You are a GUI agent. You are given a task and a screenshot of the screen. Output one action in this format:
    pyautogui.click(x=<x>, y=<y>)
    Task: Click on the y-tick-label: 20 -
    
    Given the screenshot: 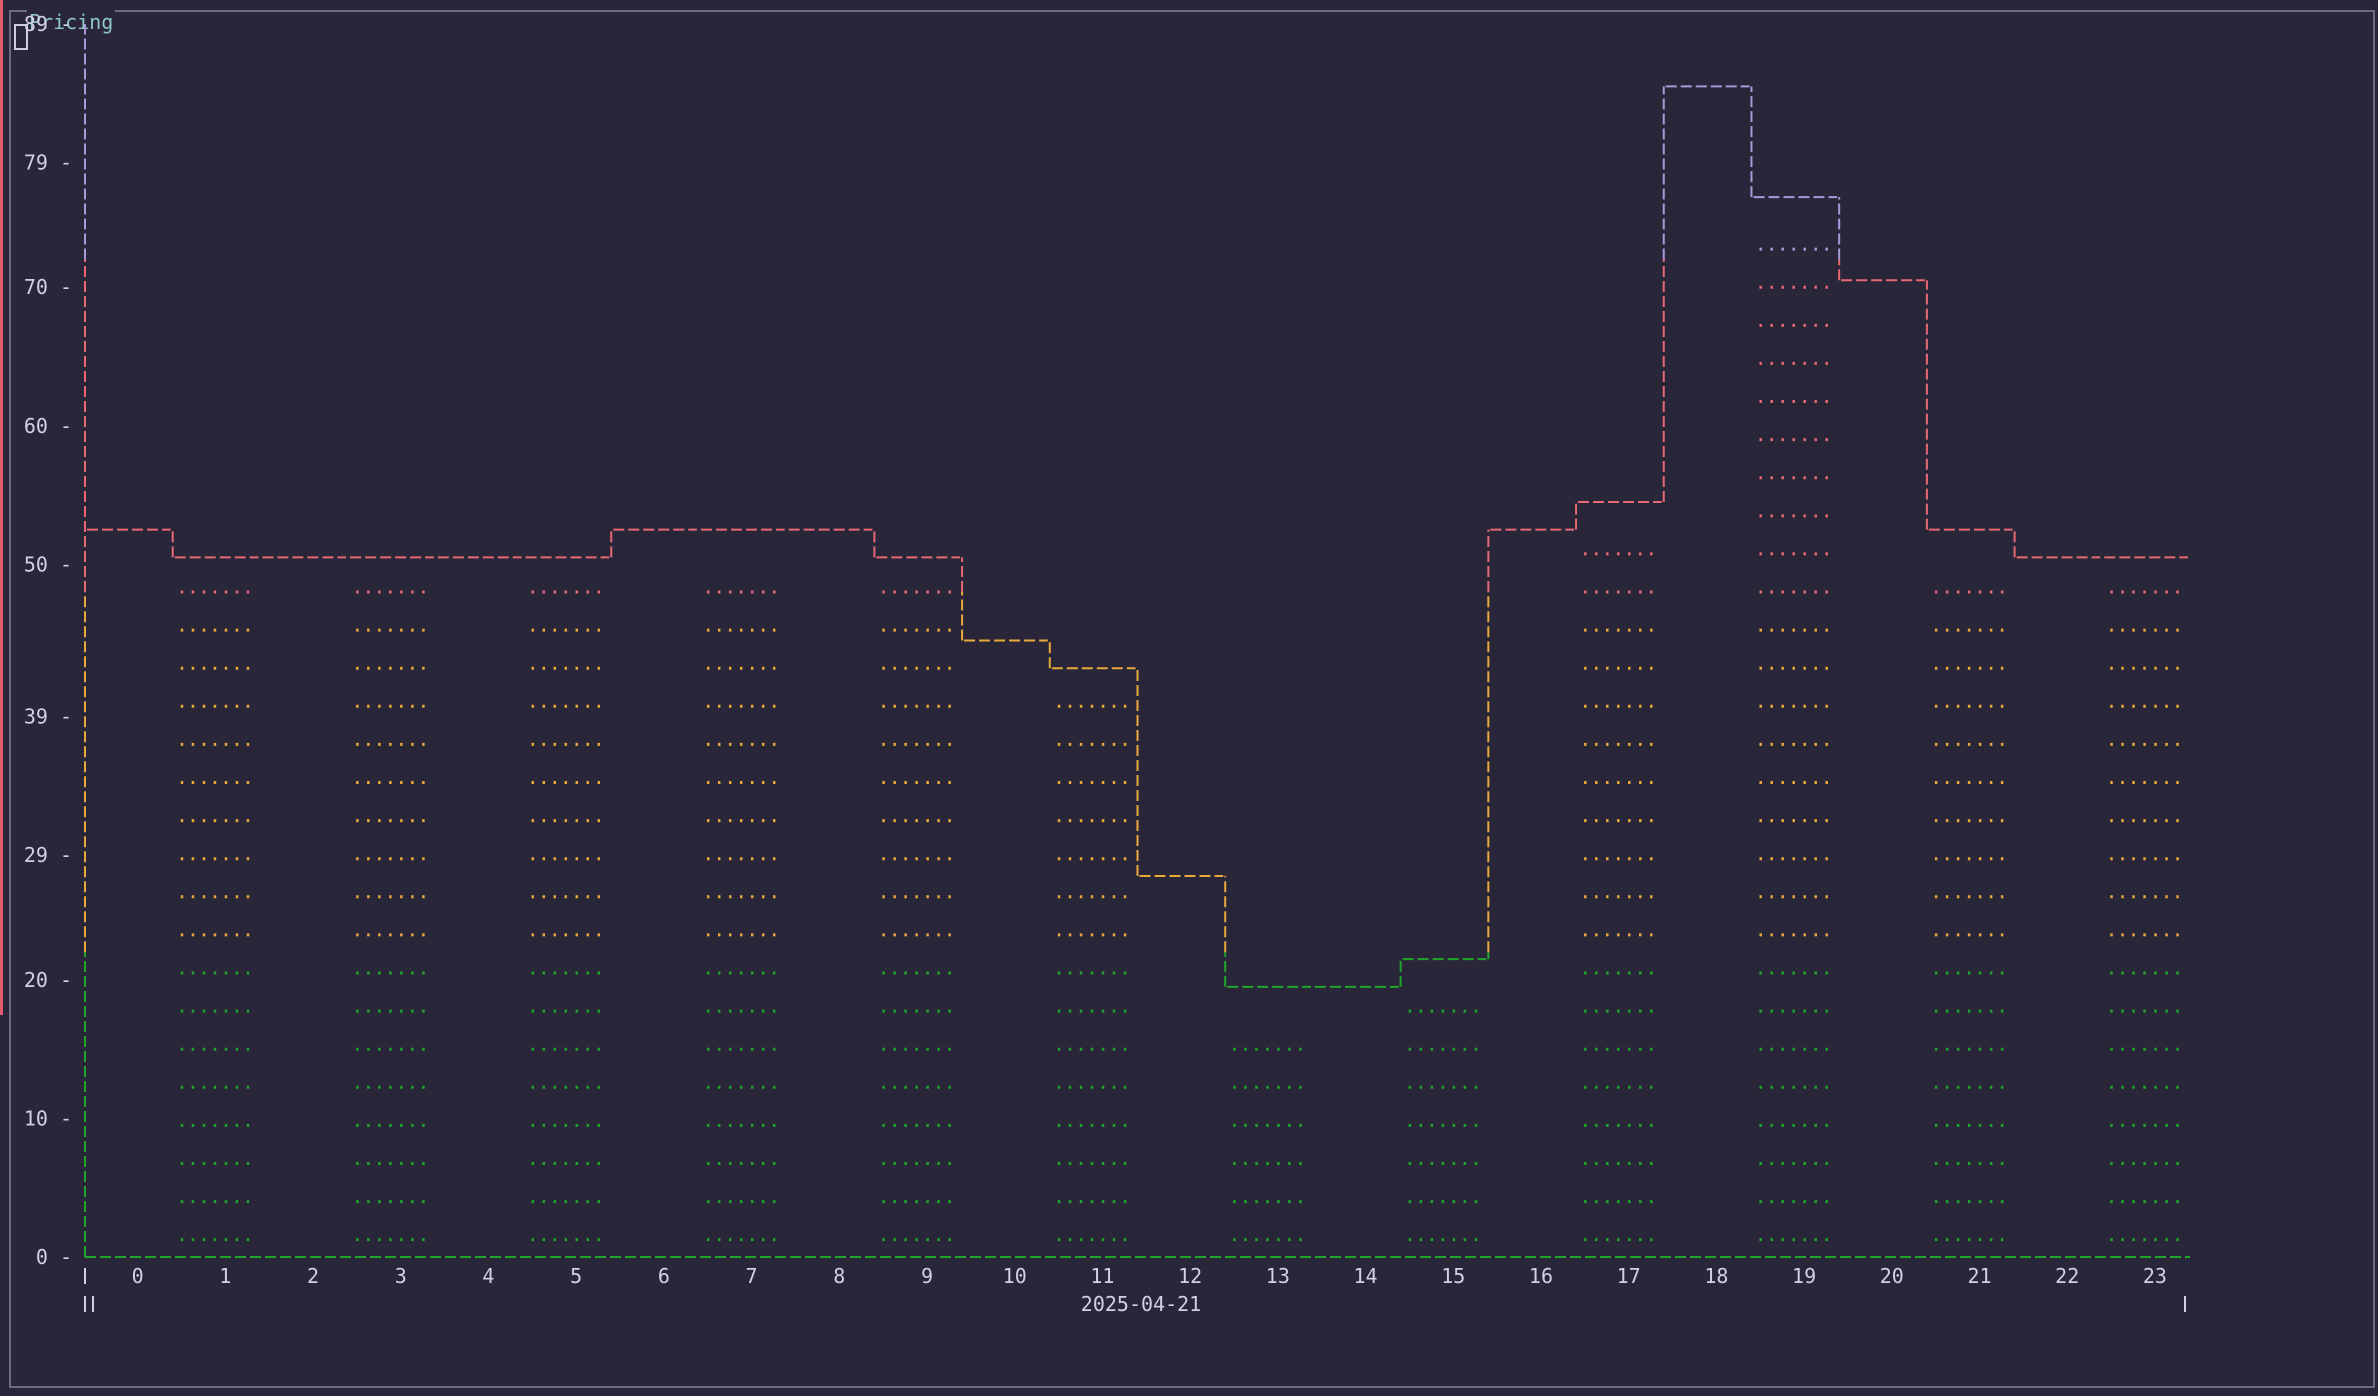 What is the action you would take?
    pyautogui.click(x=48, y=980)
    